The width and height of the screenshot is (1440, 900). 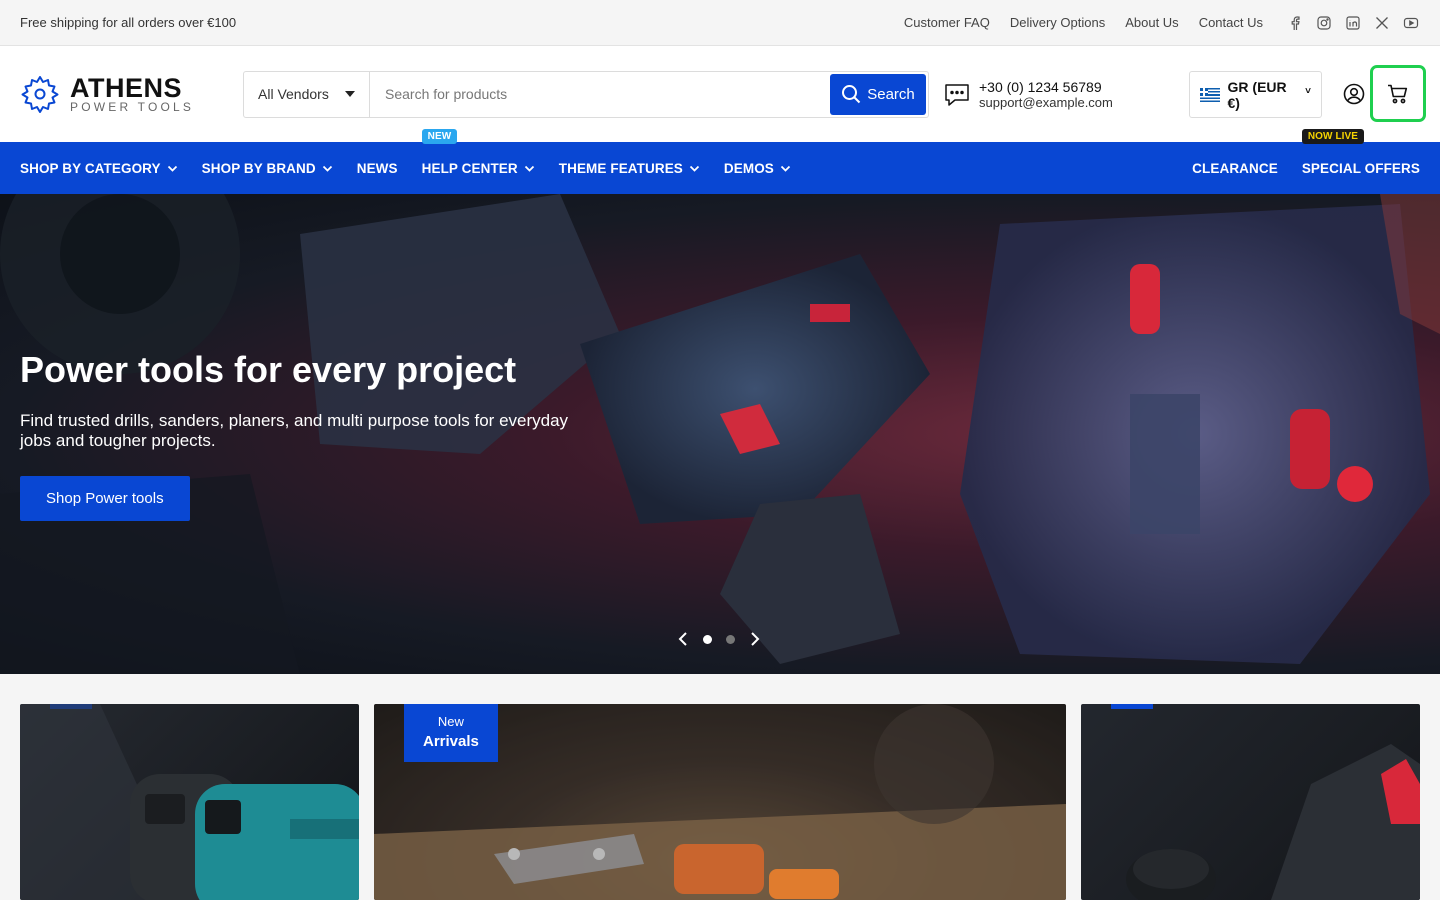 What do you see at coordinates (90, 168) in the screenshot?
I see `nav-shop-by-category-label: SHOP BY CATEGORY` at bounding box center [90, 168].